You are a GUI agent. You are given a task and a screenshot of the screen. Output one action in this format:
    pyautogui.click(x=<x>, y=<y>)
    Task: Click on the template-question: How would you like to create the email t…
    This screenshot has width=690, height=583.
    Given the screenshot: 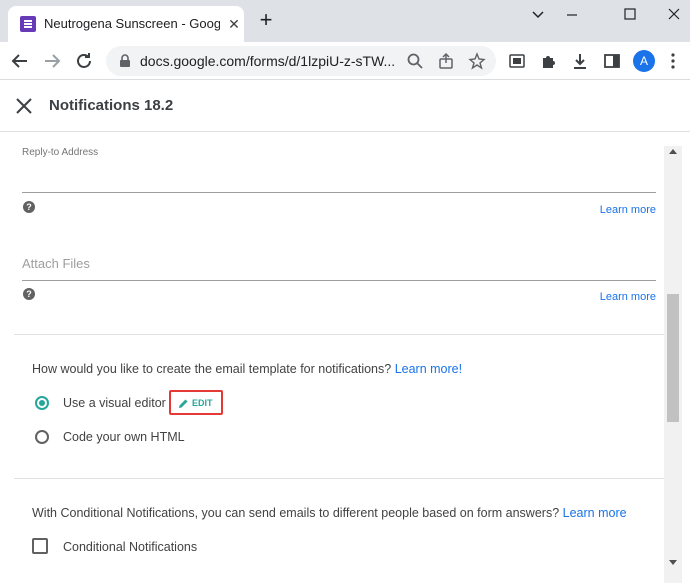 What is the action you would take?
    pyautogui.click(x=247, y=369)
    